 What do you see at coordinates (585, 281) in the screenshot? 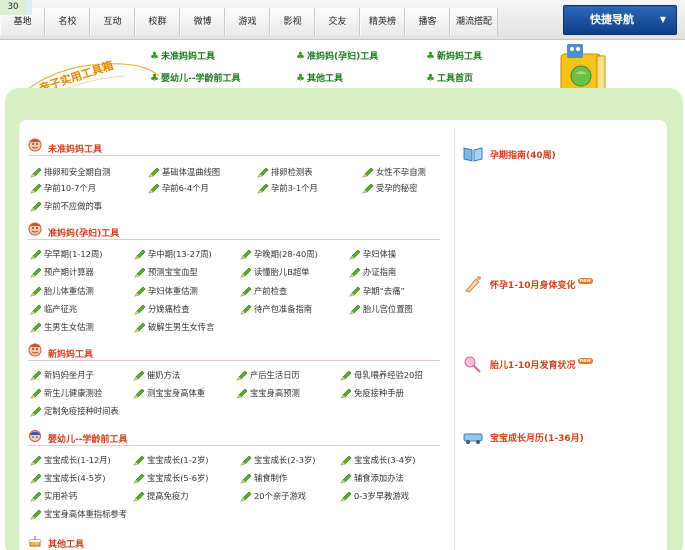
I see `new-badge: new` at bounding box center [585, 281].